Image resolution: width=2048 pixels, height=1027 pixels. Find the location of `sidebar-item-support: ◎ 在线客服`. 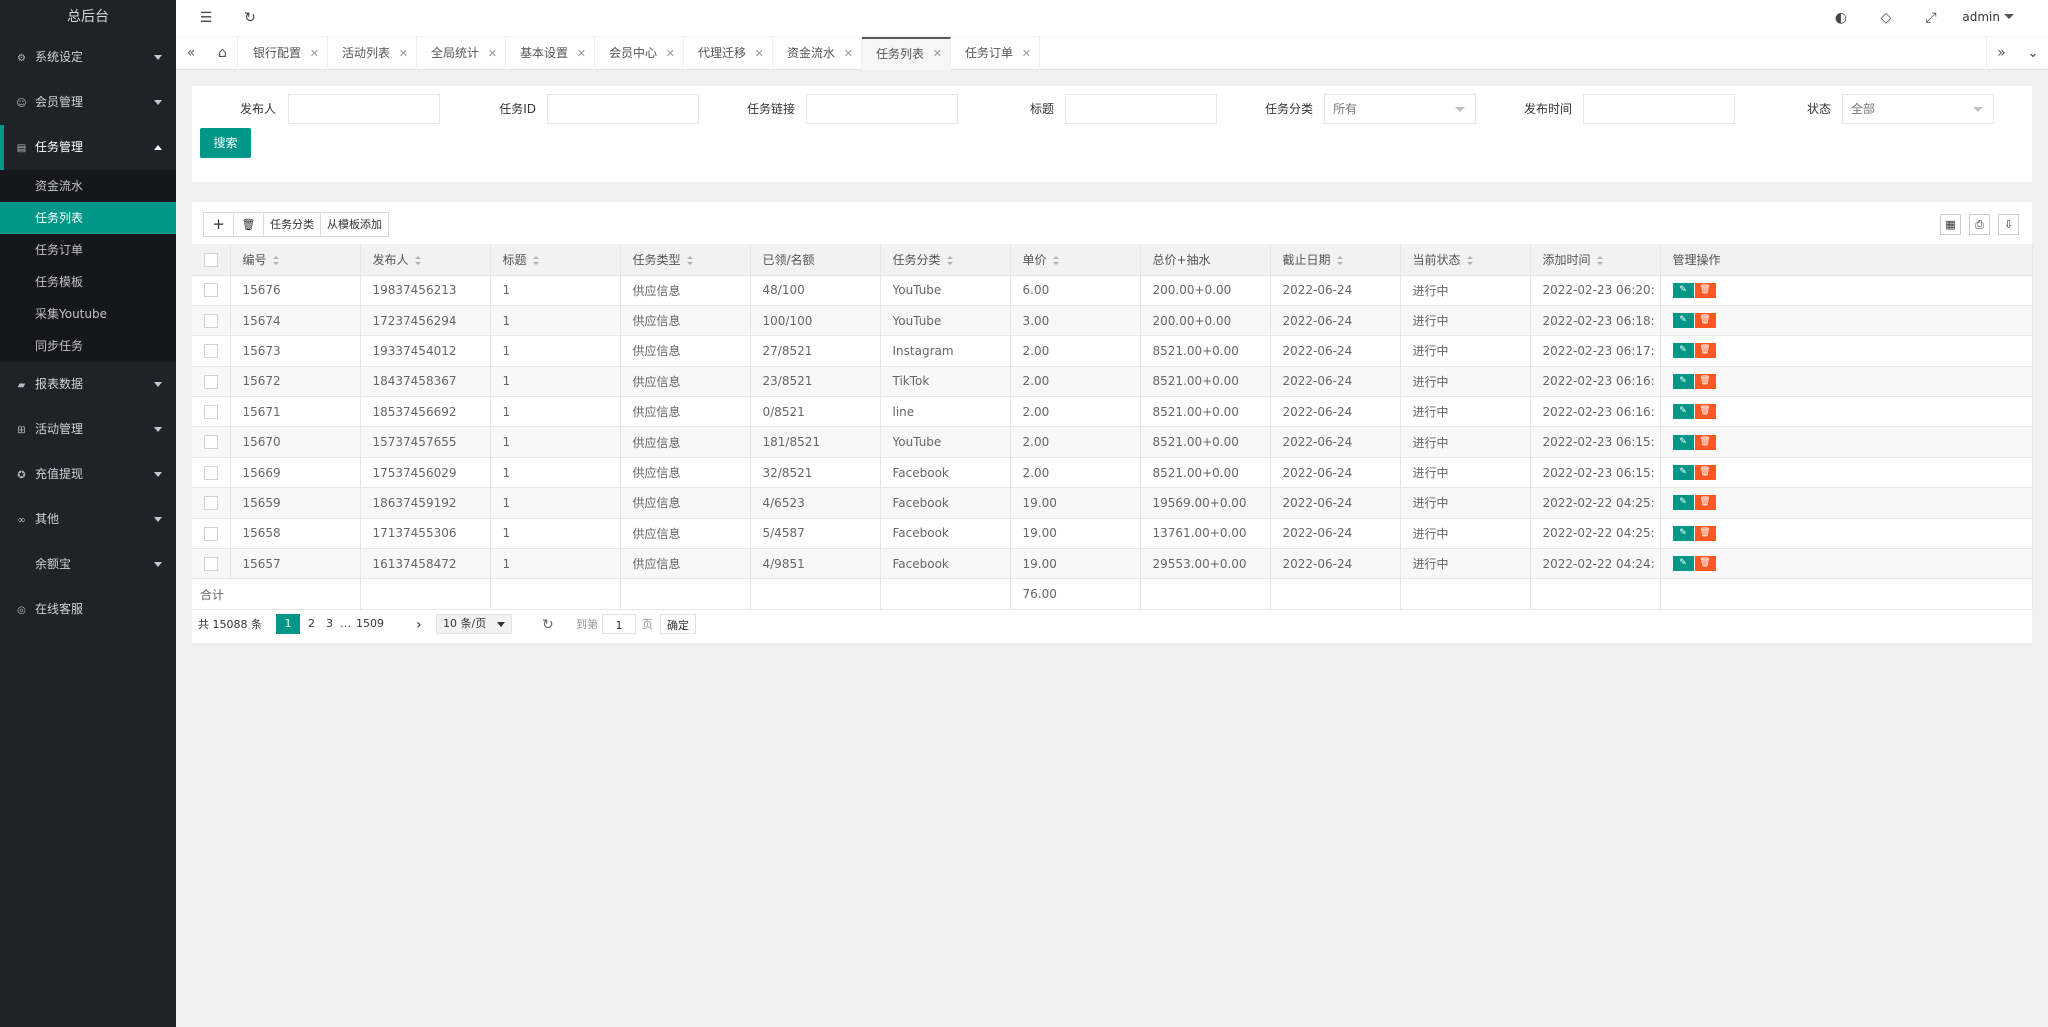

sidebar-item-support: ◎ 在线客服 is located at coordinates (88, 609).